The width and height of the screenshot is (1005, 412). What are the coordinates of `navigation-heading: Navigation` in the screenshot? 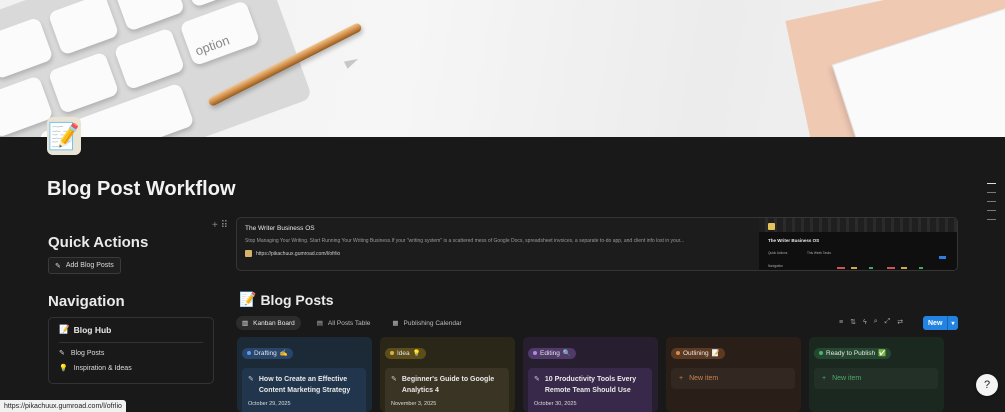 It's located at (86, 301).